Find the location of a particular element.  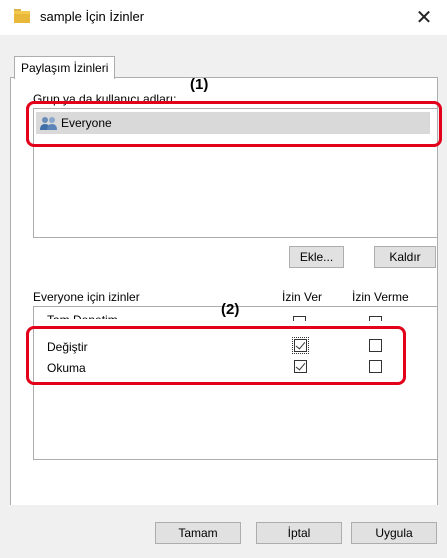

deny-column-header: İzin Verme is located at coordinates (380, 297).